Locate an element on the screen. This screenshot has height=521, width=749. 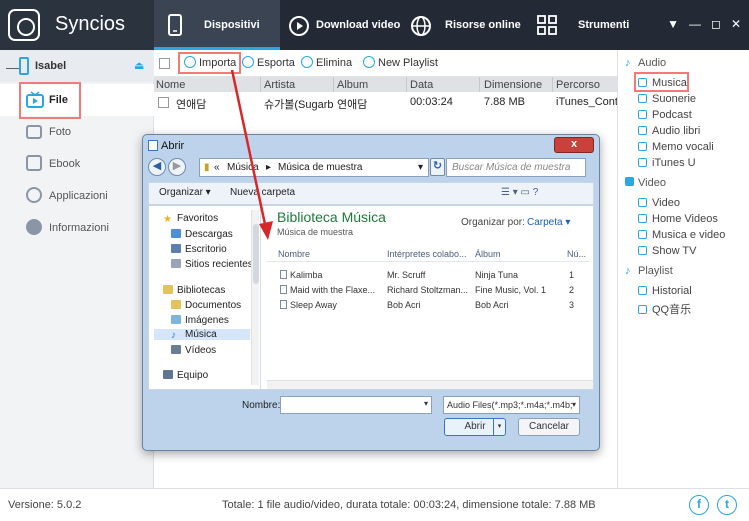
close-icon: ✕ is located at coordinates (736, 24).